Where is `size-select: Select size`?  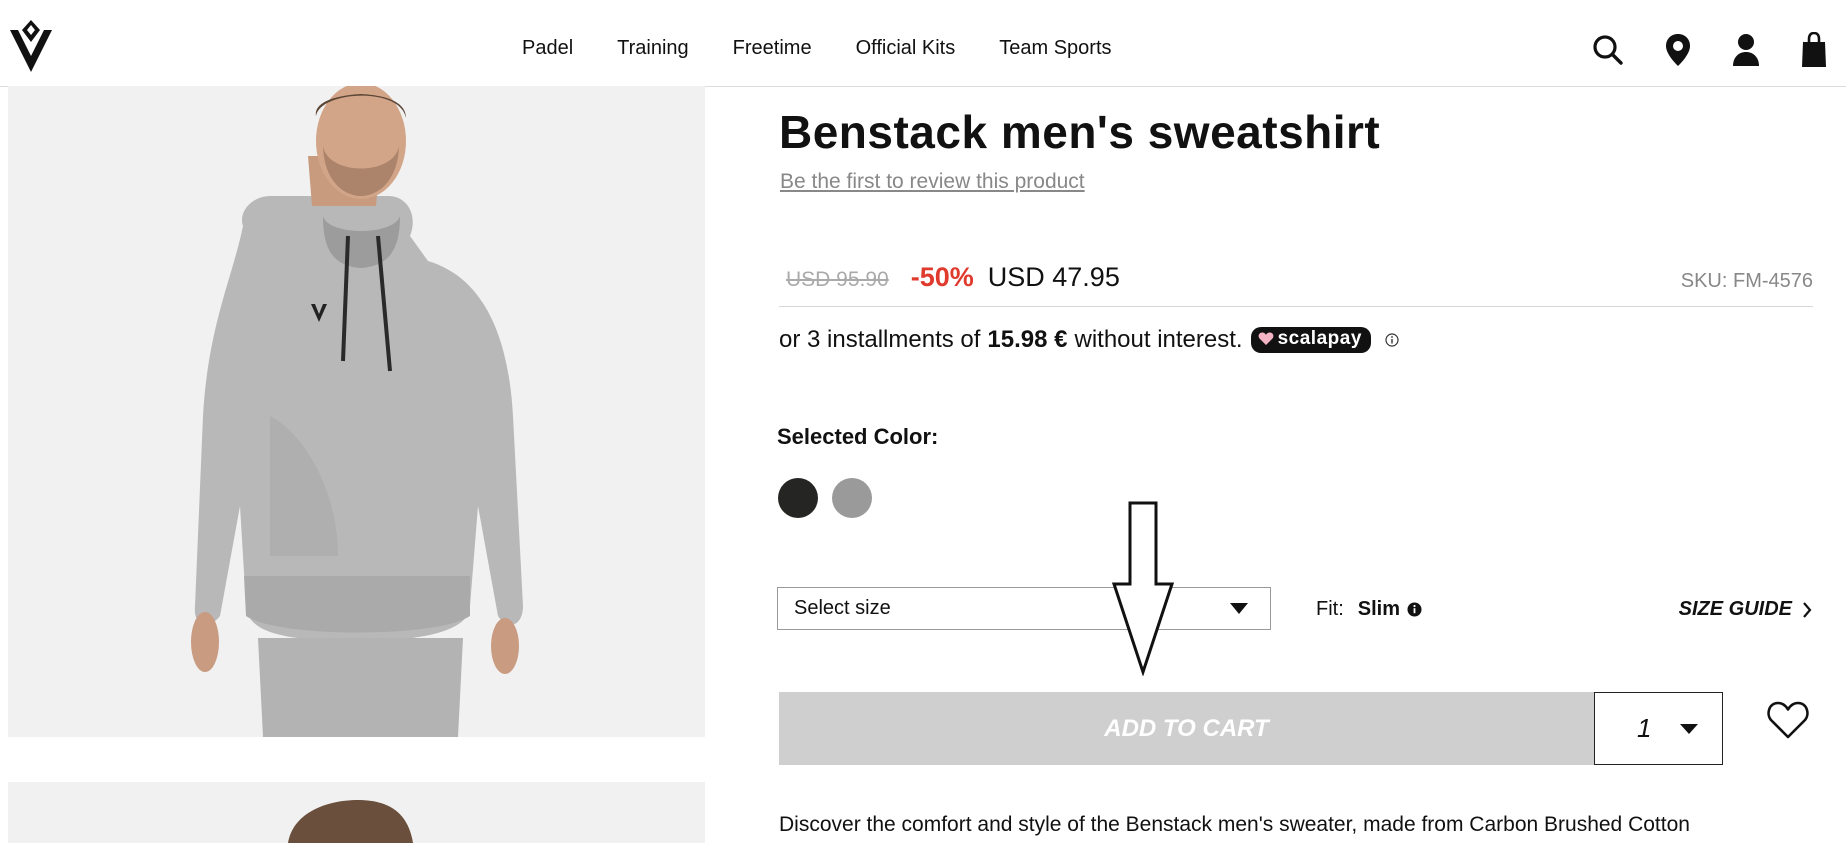
size-select: Select size is located at coordinates (1024, 608).